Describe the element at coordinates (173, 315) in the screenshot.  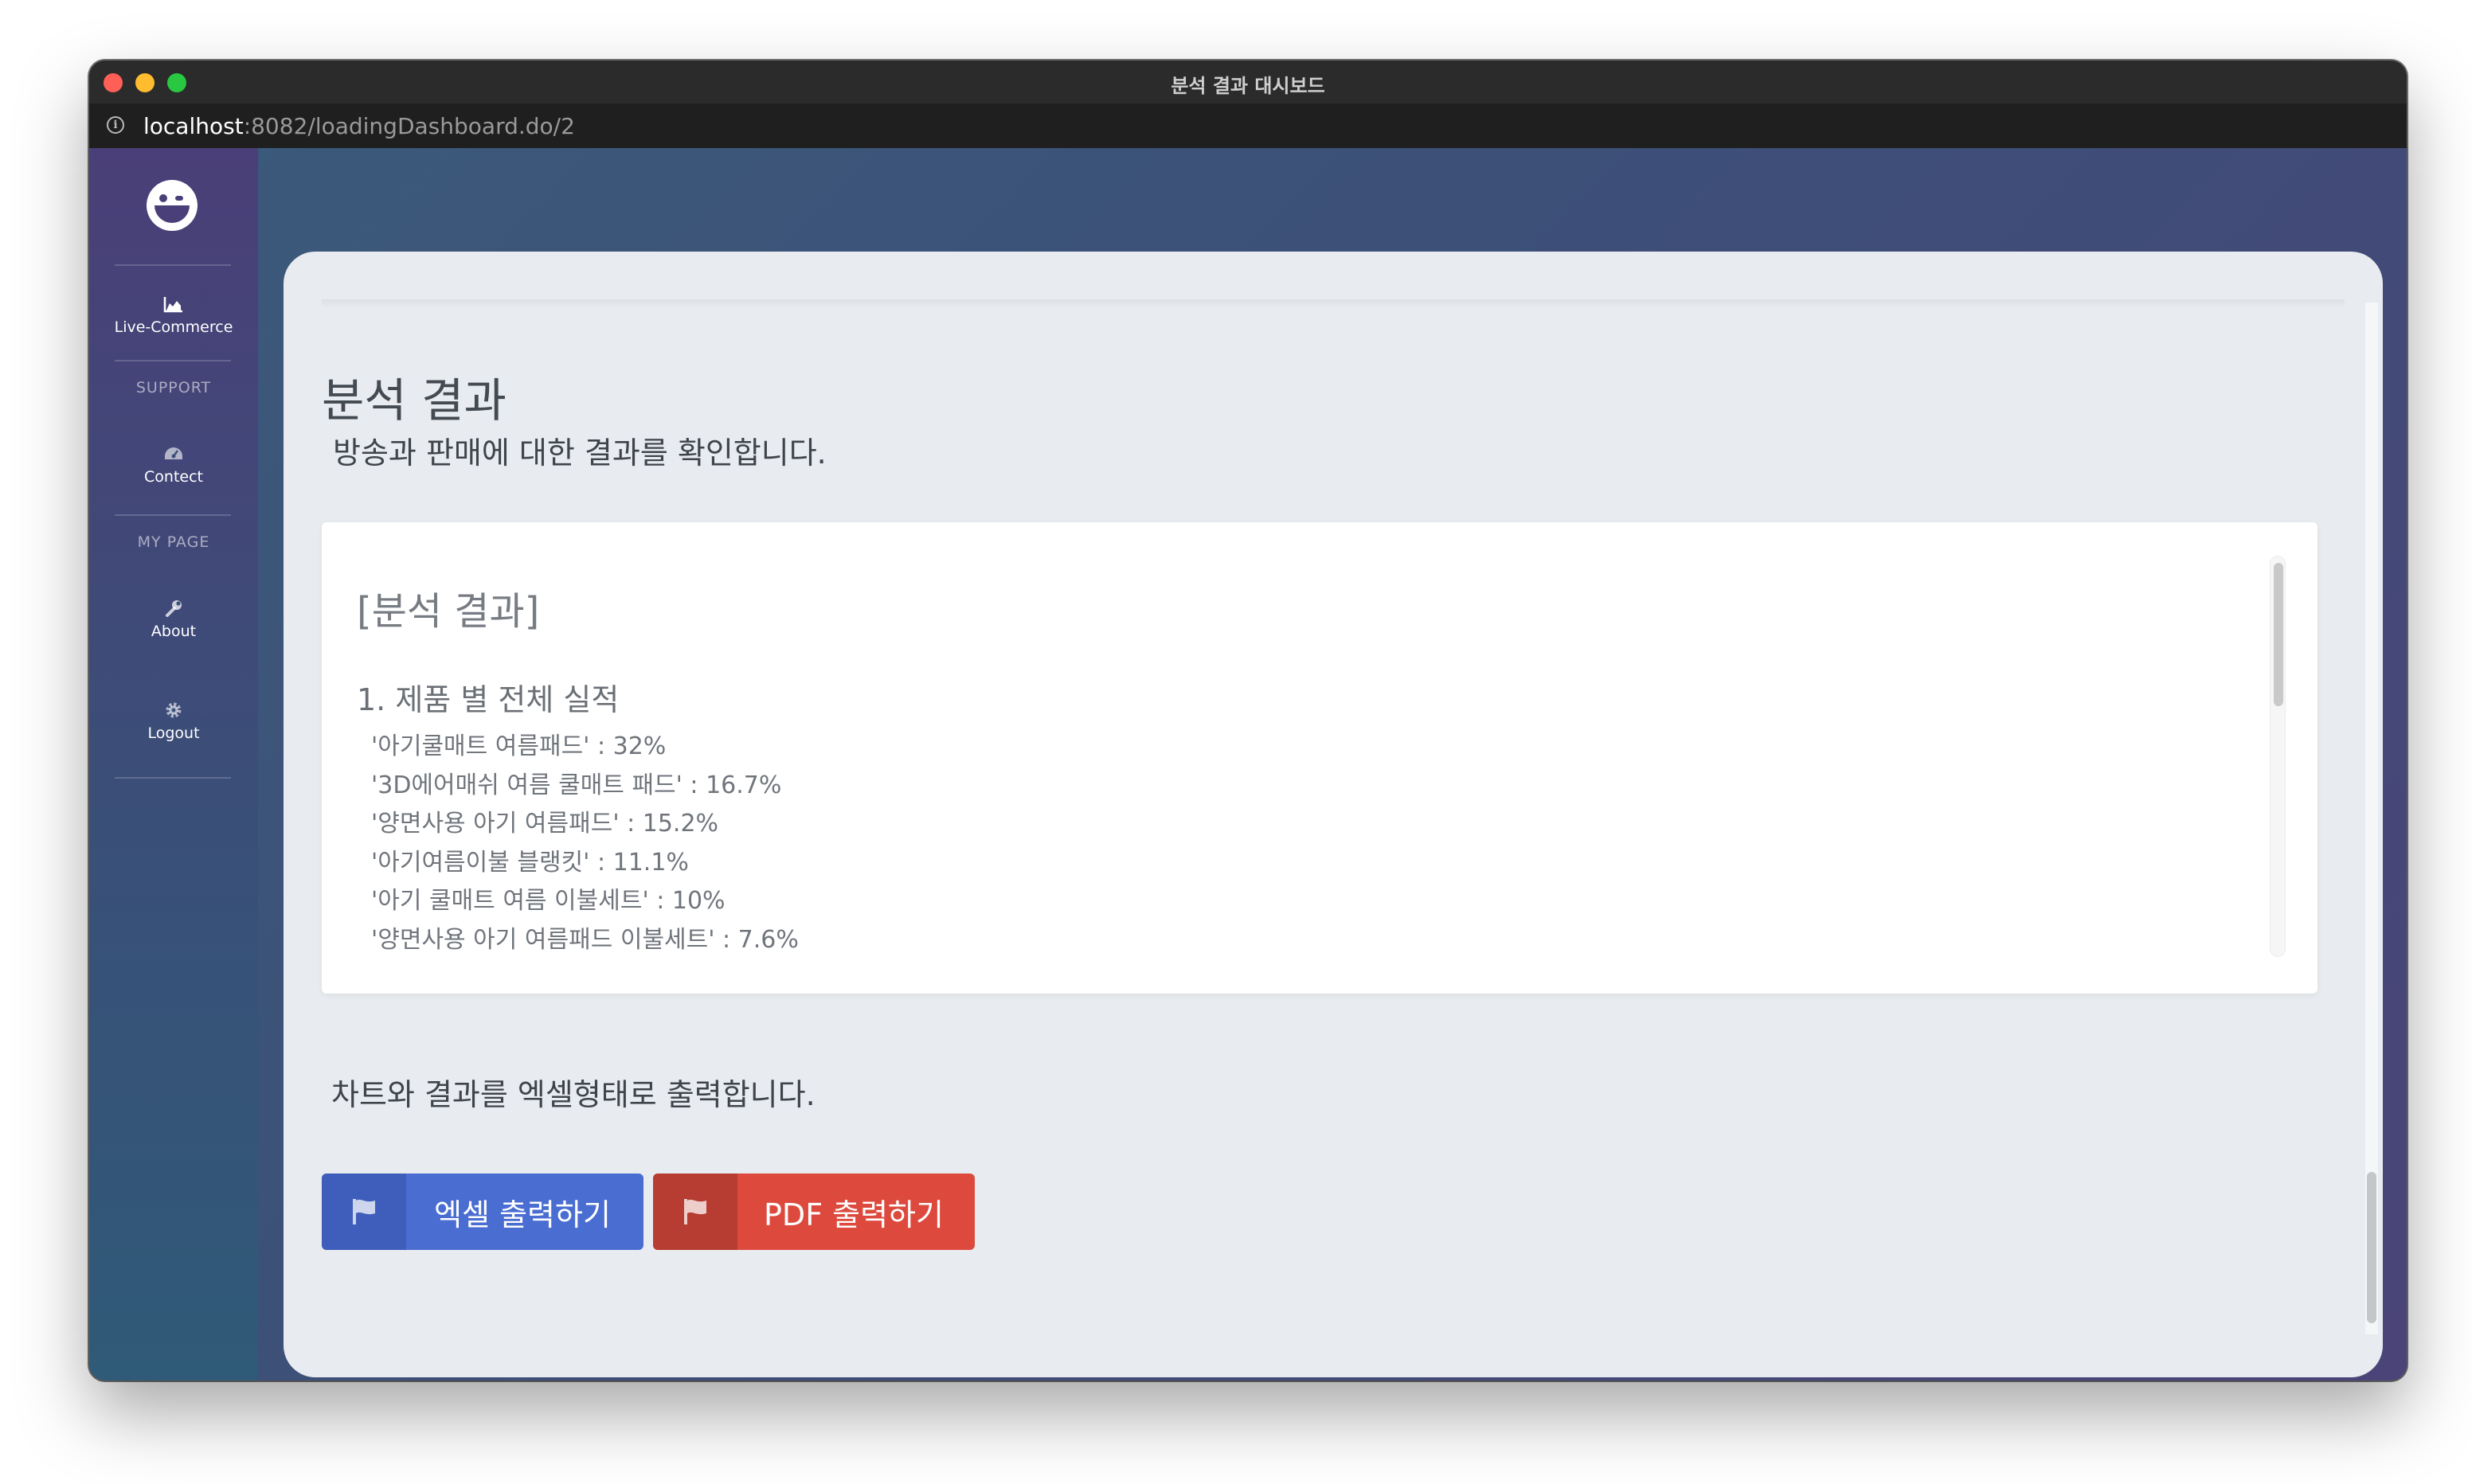
I see `sidebar-item-live-commerce: Live-Commerce` at that location.